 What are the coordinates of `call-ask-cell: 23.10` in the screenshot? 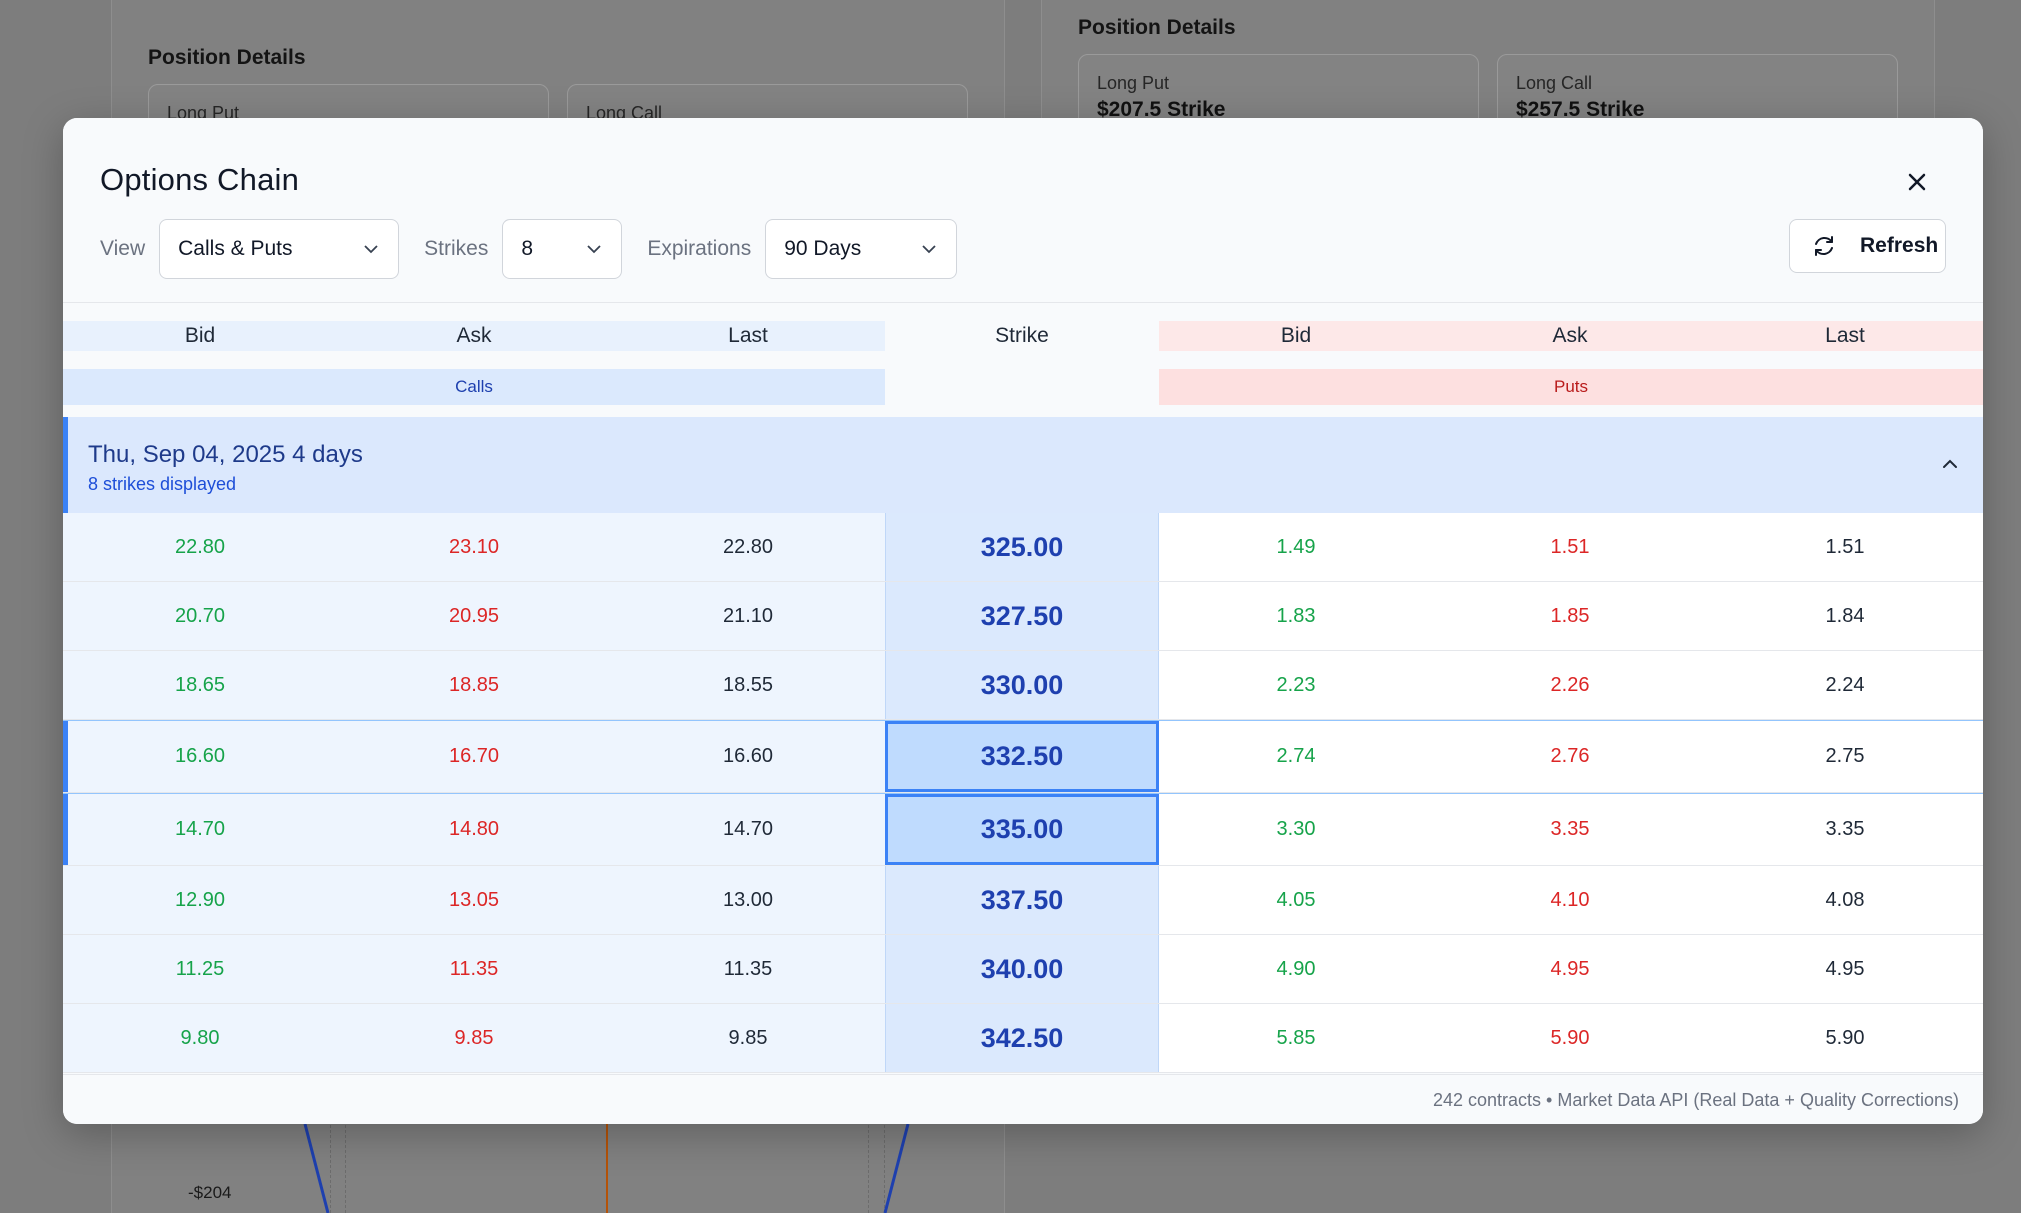 It's located at (474, 547).